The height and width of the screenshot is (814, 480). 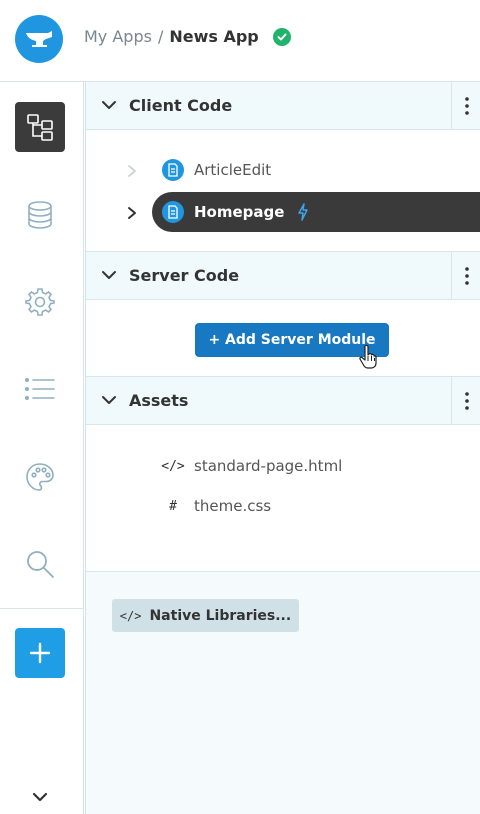 I want to click on add-feature-button, so click(x=40, y=653).